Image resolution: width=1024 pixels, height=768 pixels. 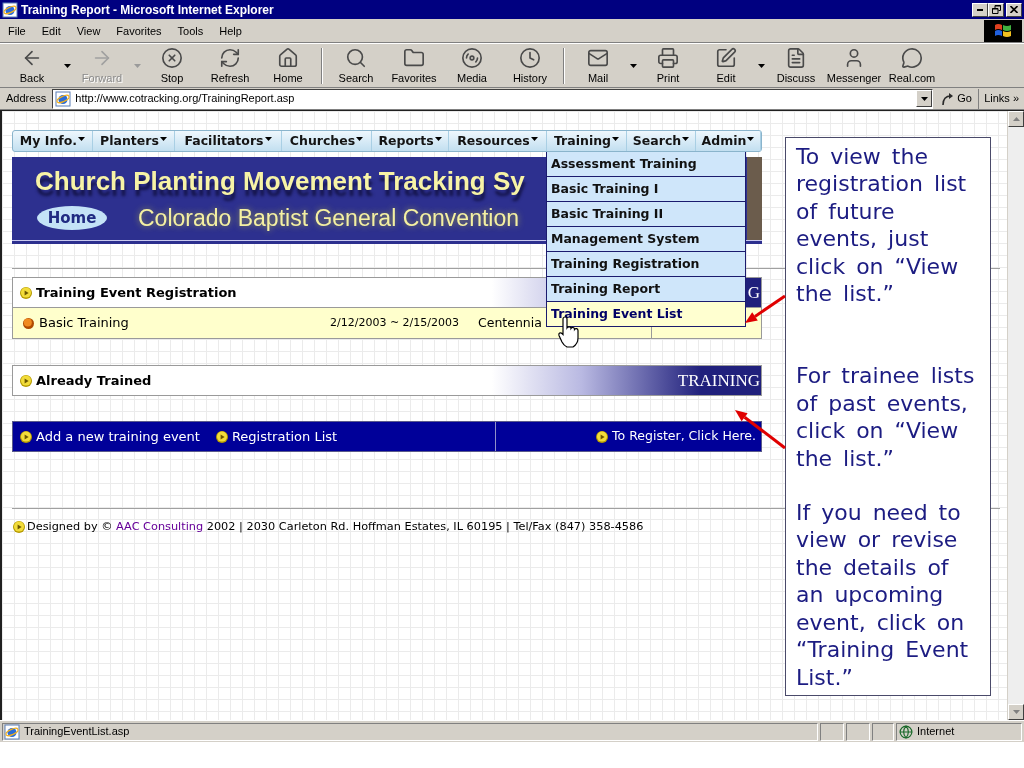 What do you see at coordinates (796, 58) in the screenshot?
I see `document-icon` at bounding box center [796, 58].